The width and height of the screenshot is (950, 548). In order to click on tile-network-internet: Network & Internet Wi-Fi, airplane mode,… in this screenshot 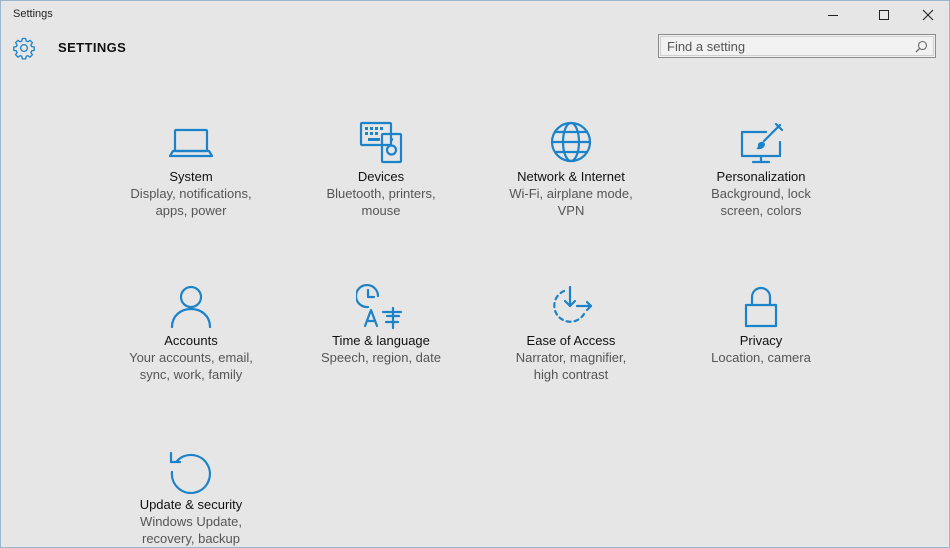, I will do `click(571, 169)`.